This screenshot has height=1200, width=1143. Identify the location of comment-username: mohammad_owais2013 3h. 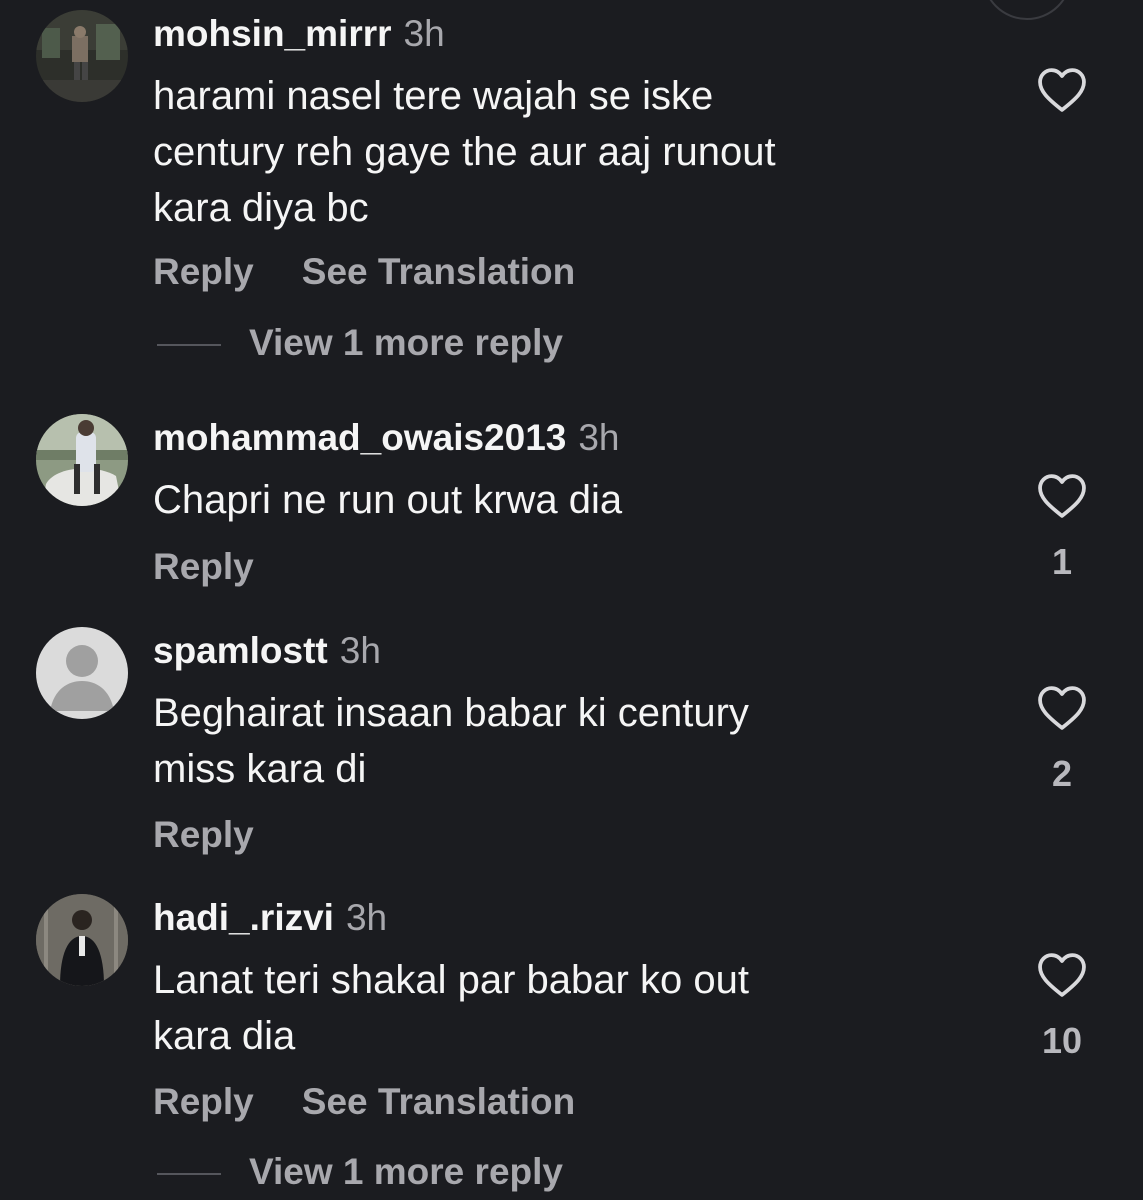
(386, 438).